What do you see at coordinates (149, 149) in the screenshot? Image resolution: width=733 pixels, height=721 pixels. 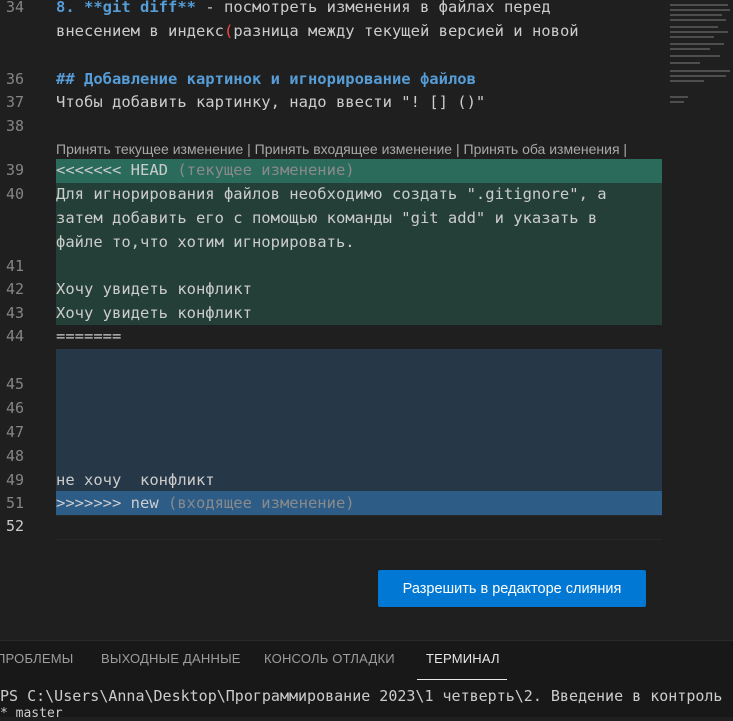 I see `accept-current-change-link: Принять текущее изменение` at bounding box center [149, 149].